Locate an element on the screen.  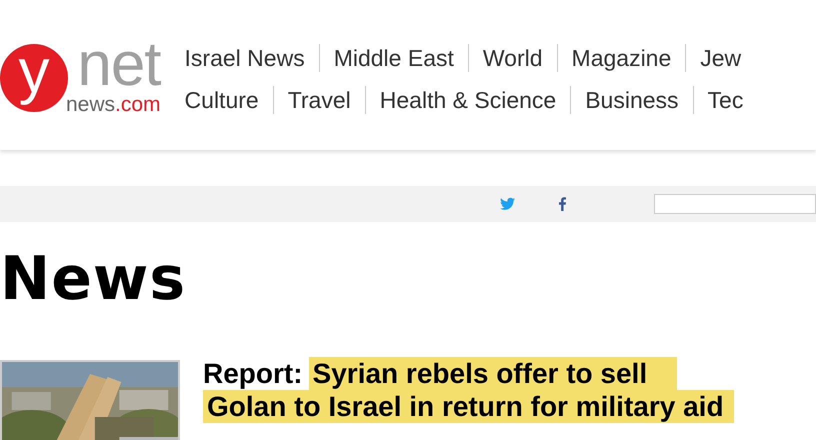
nav-link: Magazine is located at coordinates (621, 58).